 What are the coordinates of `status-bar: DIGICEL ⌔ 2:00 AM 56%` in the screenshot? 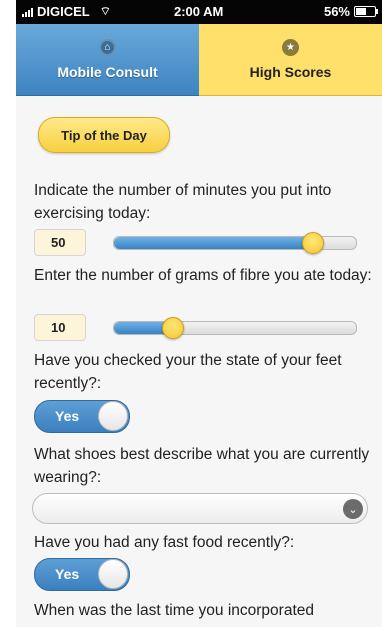 It's located at (199, 12).